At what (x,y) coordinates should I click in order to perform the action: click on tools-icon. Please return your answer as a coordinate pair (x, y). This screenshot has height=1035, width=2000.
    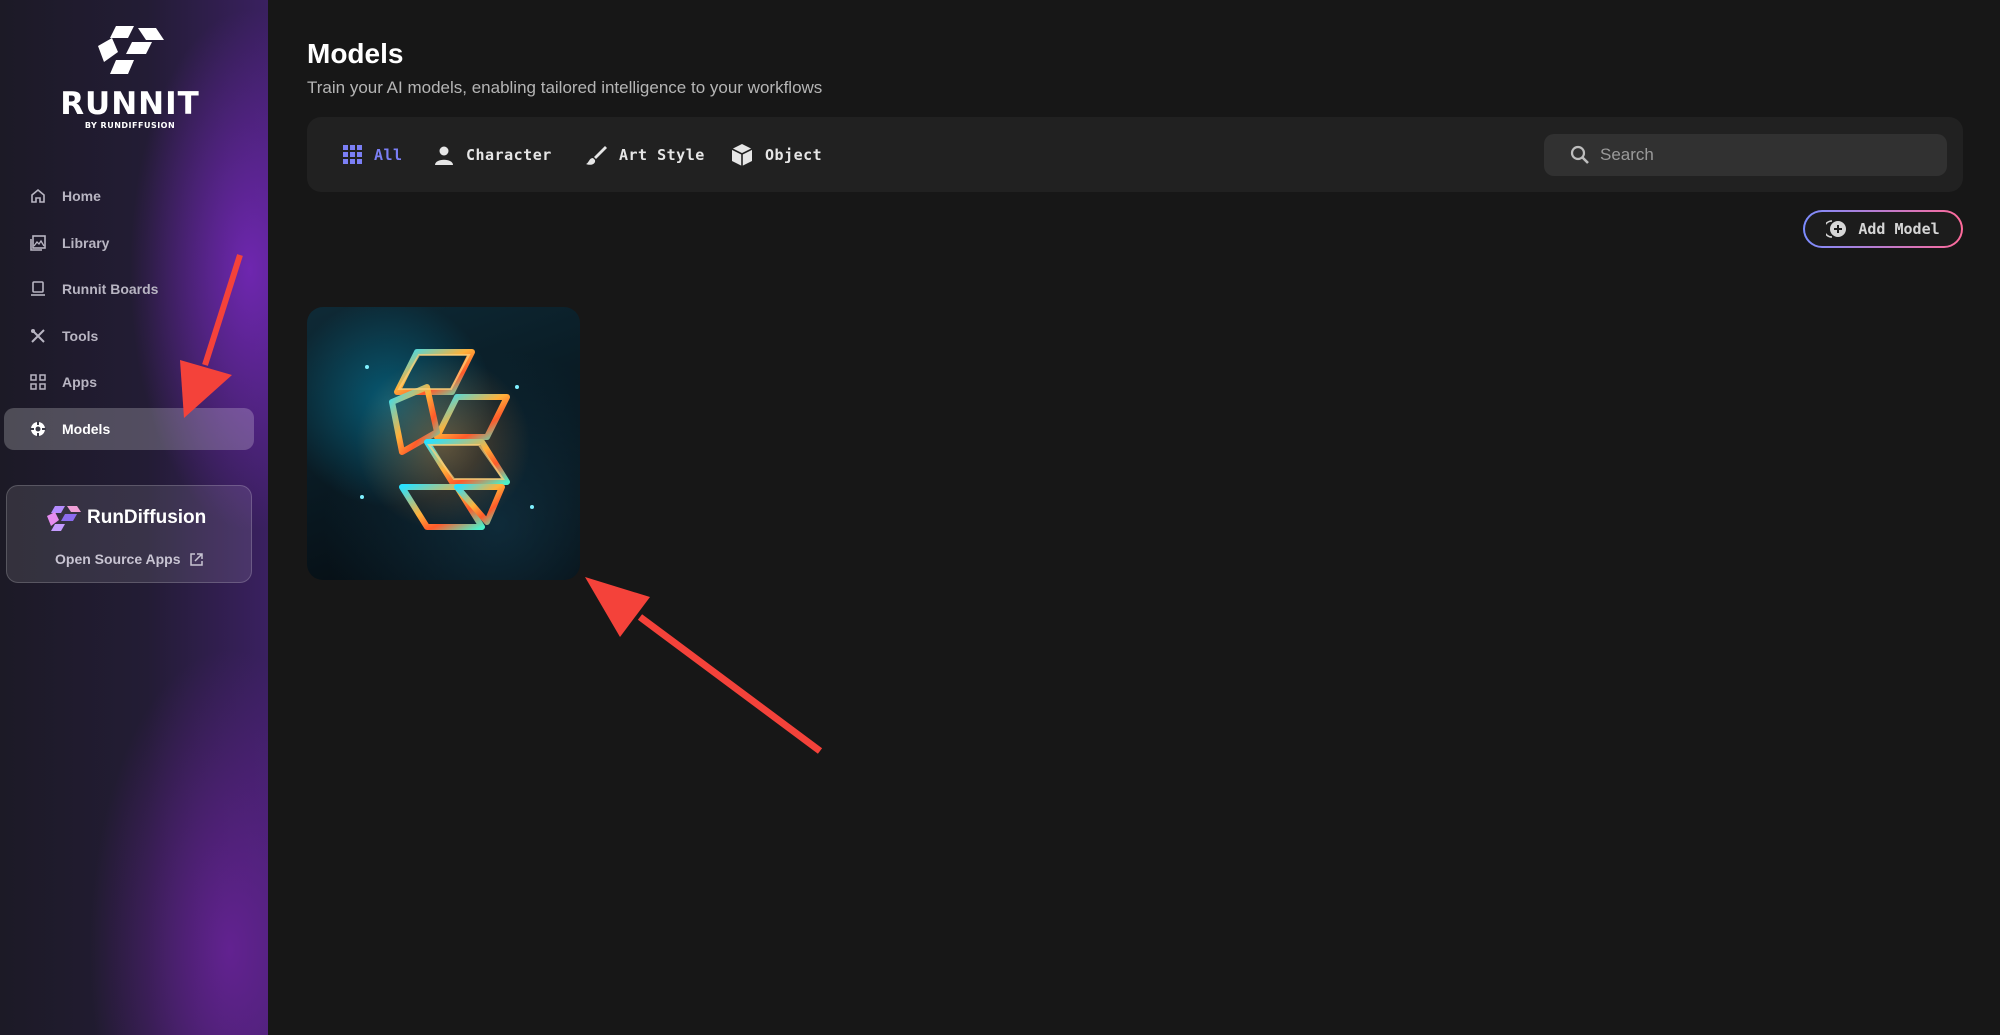
    Looking at the image, I should click on (38, 336).